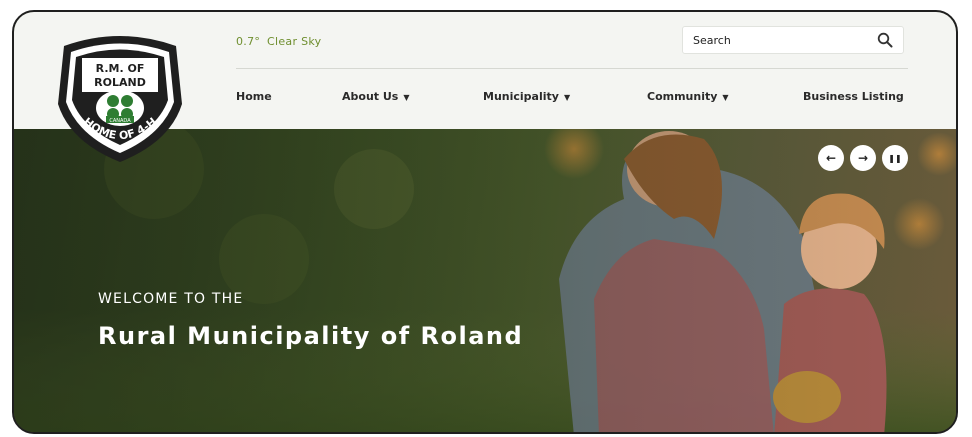 This screenshot has width=972, height=437. What do you see at coordinates (311, 336) in the screenshot?
I see `hero-title: Rural Municipality of Roland` at bounding box center [311, 336].